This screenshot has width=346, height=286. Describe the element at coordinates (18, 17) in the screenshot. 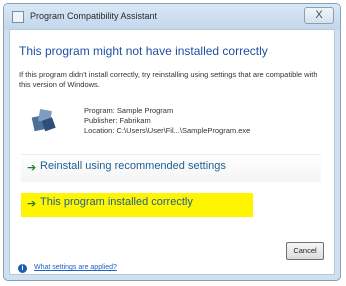

I see `app-icon` at that location.